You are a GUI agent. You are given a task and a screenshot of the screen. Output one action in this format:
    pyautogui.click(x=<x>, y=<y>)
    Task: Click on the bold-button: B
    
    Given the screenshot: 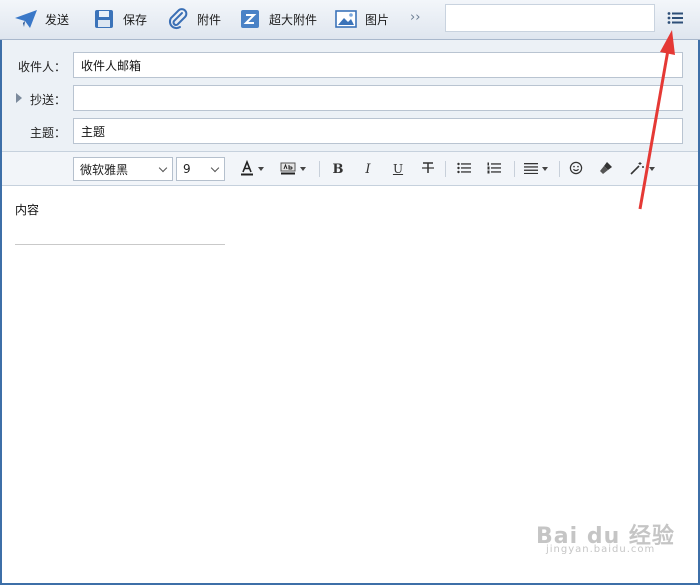 What is the action you would take?
    pyautogui.click(x=338, y=169)
    